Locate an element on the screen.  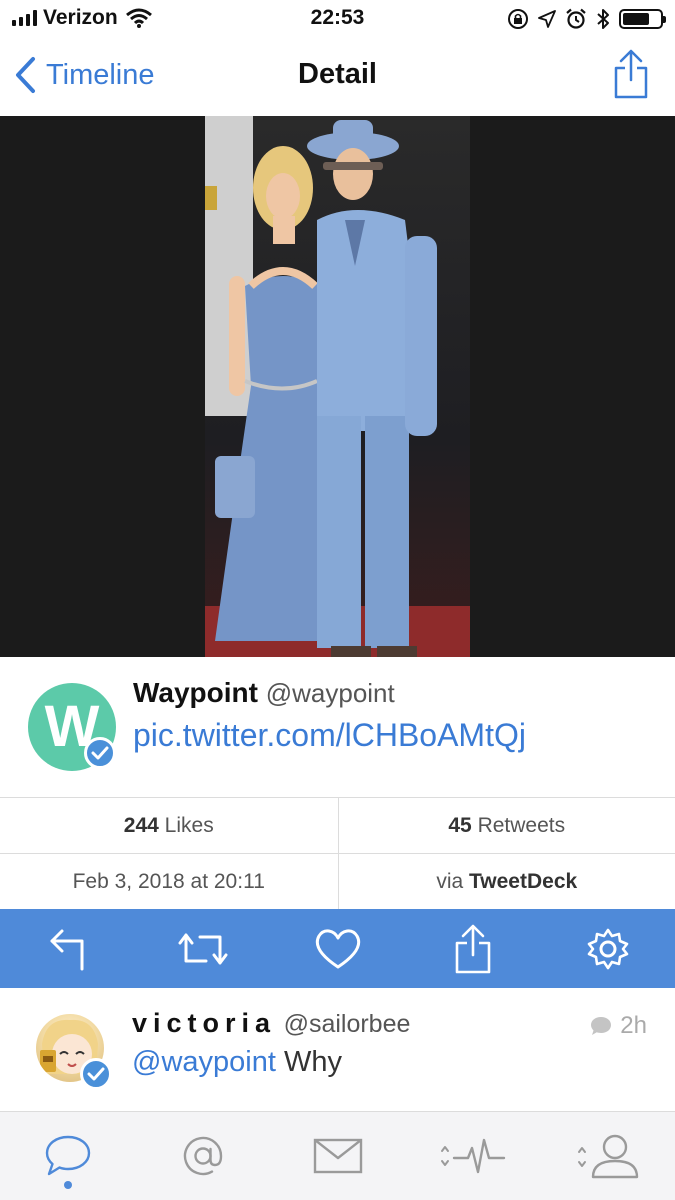
page-title: Detail is located at coordinates (337, 74).